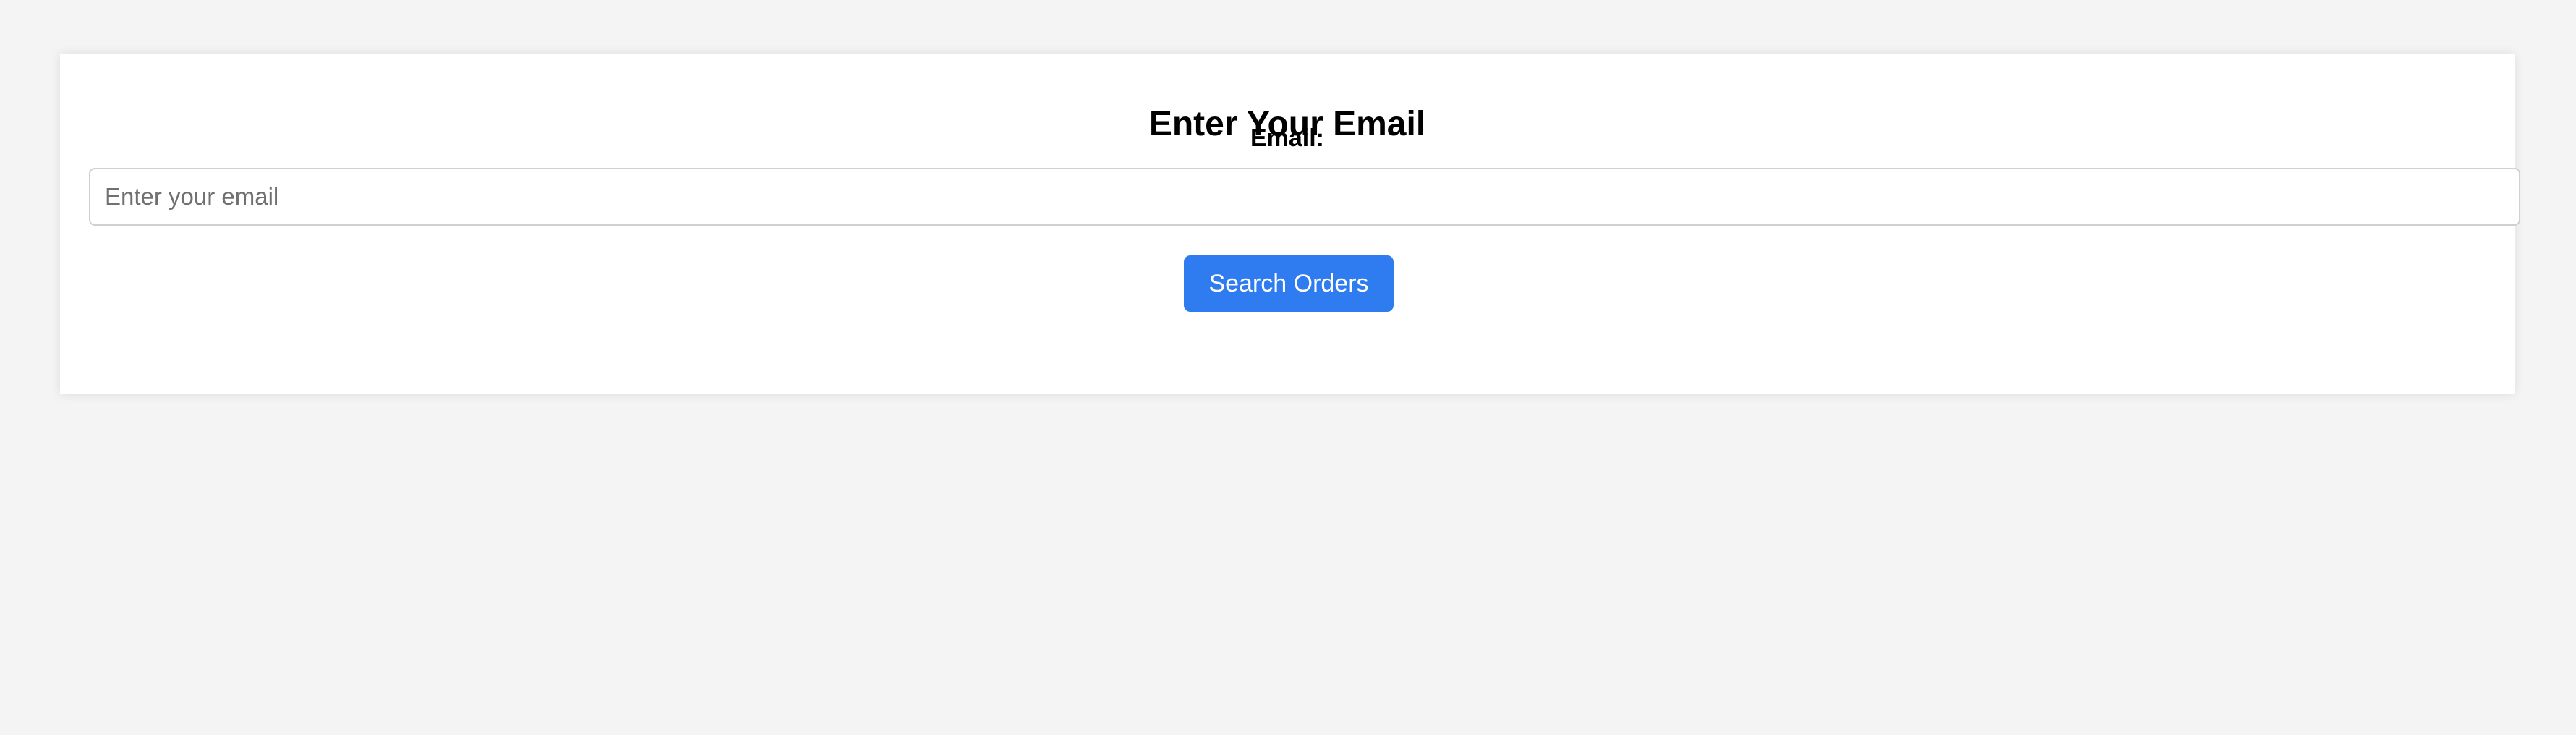 Image resolution: width=2576 pixels, height=735 pixels. Describe the element at coordinates (1304, 197) in the screenshot. I see `email-input` at that location.